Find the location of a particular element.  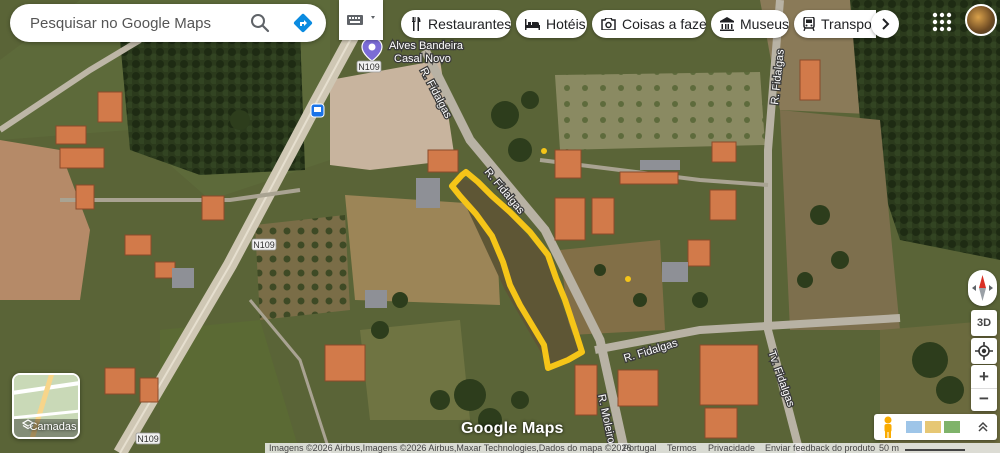

chip-restaurants: Restaurantes is located at coordinates (456, 24).